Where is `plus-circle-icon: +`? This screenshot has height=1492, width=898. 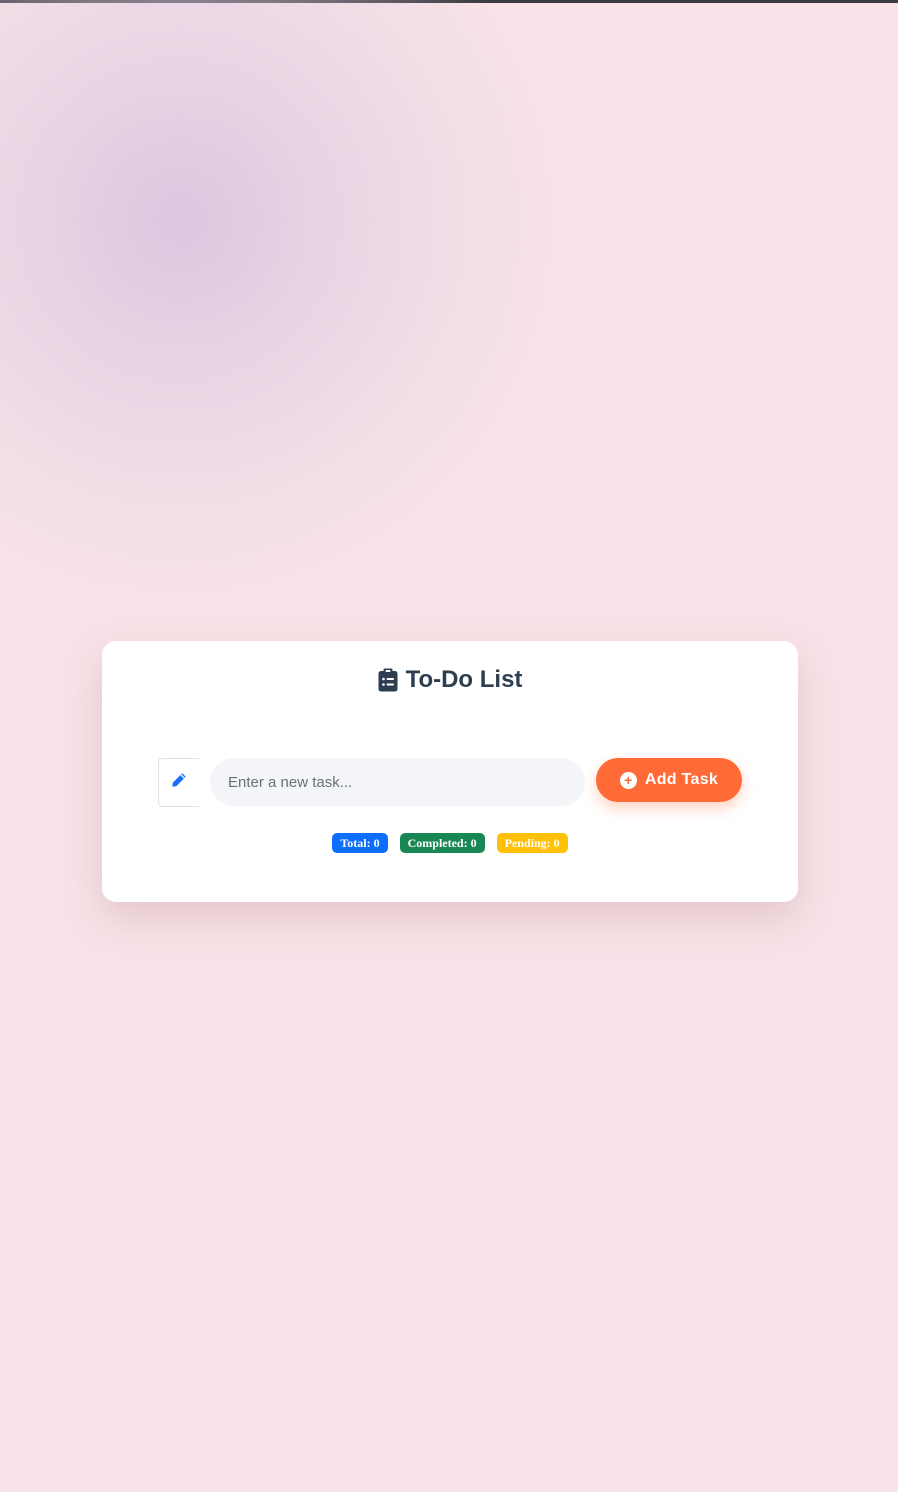
plus-circle-icon: + is located at coordinates (628, 780).